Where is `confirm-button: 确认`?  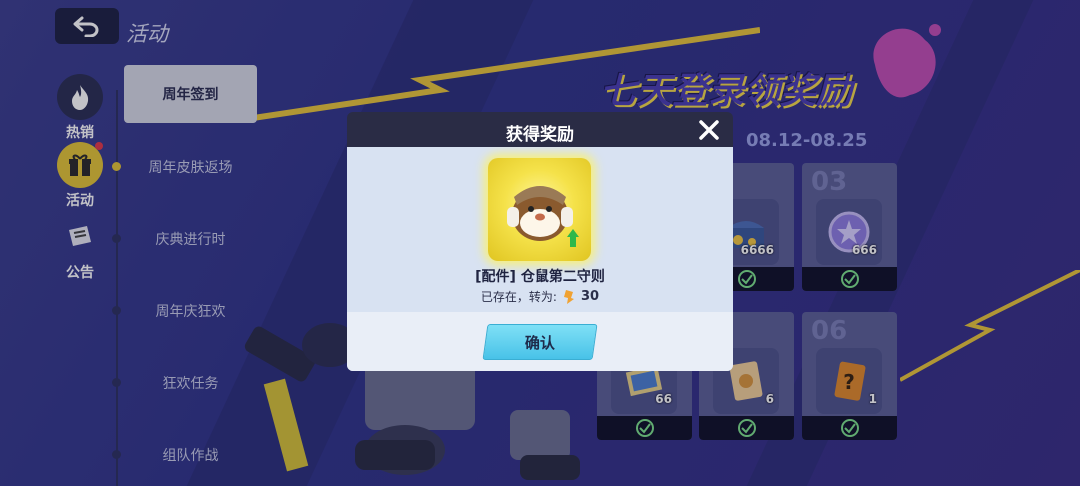
confirm-button: 确认 is located at coordinates (540, 342).